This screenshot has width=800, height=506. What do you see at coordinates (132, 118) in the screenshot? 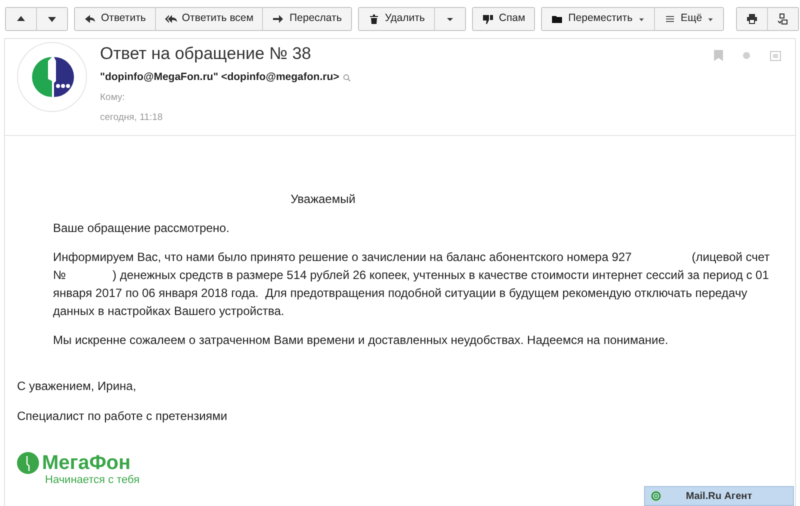
I see `message-date: сегодня, 11:18` at bounding box center [132, 118].